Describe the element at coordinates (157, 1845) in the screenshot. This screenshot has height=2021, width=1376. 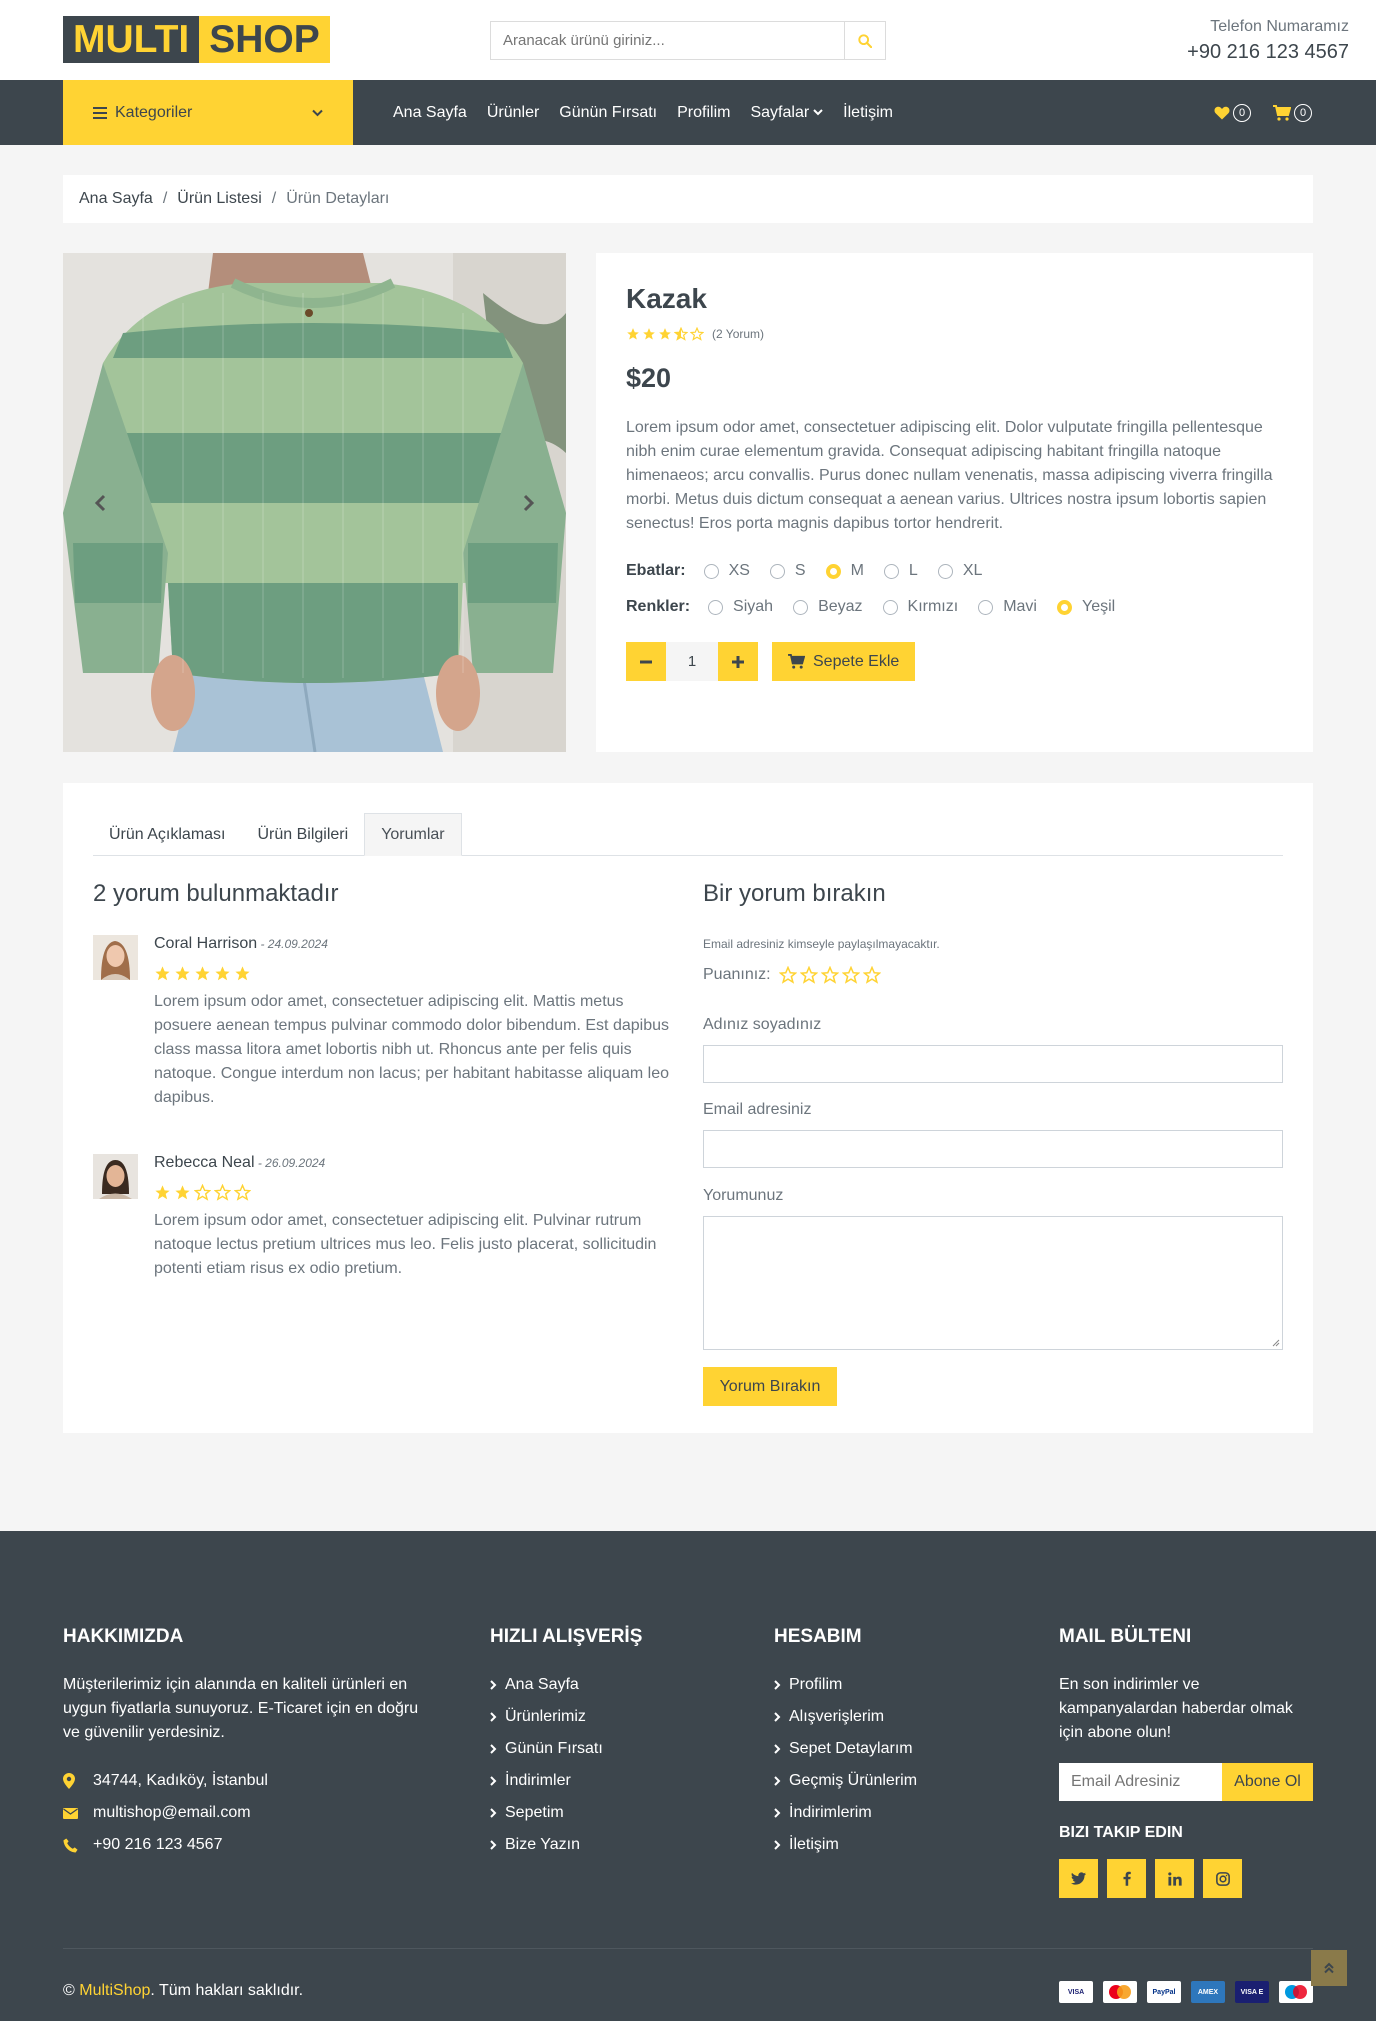
I see `footer-phone-text: +90 216 123 4567` at that location.